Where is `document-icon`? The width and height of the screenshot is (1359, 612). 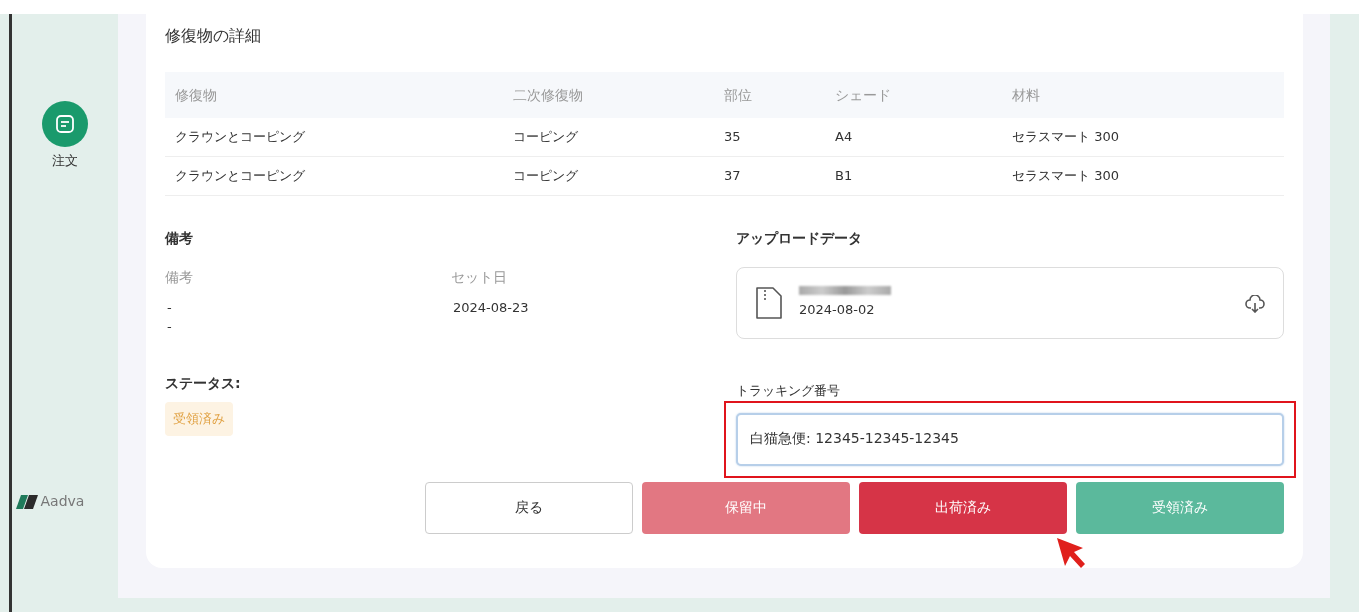
document-icon is located at coordinates (65, 124).